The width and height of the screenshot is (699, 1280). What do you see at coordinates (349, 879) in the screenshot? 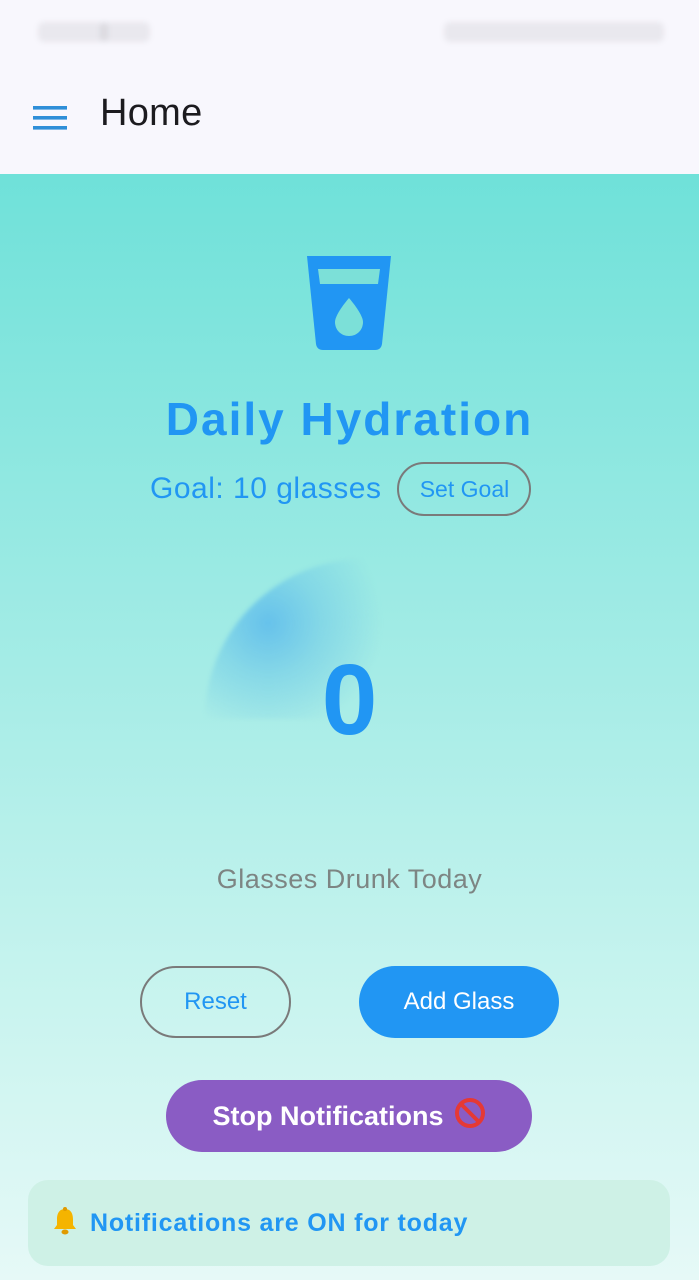
I see `glasses-count-label: Glasses Drunk Today` at bounding box center [349, 879].